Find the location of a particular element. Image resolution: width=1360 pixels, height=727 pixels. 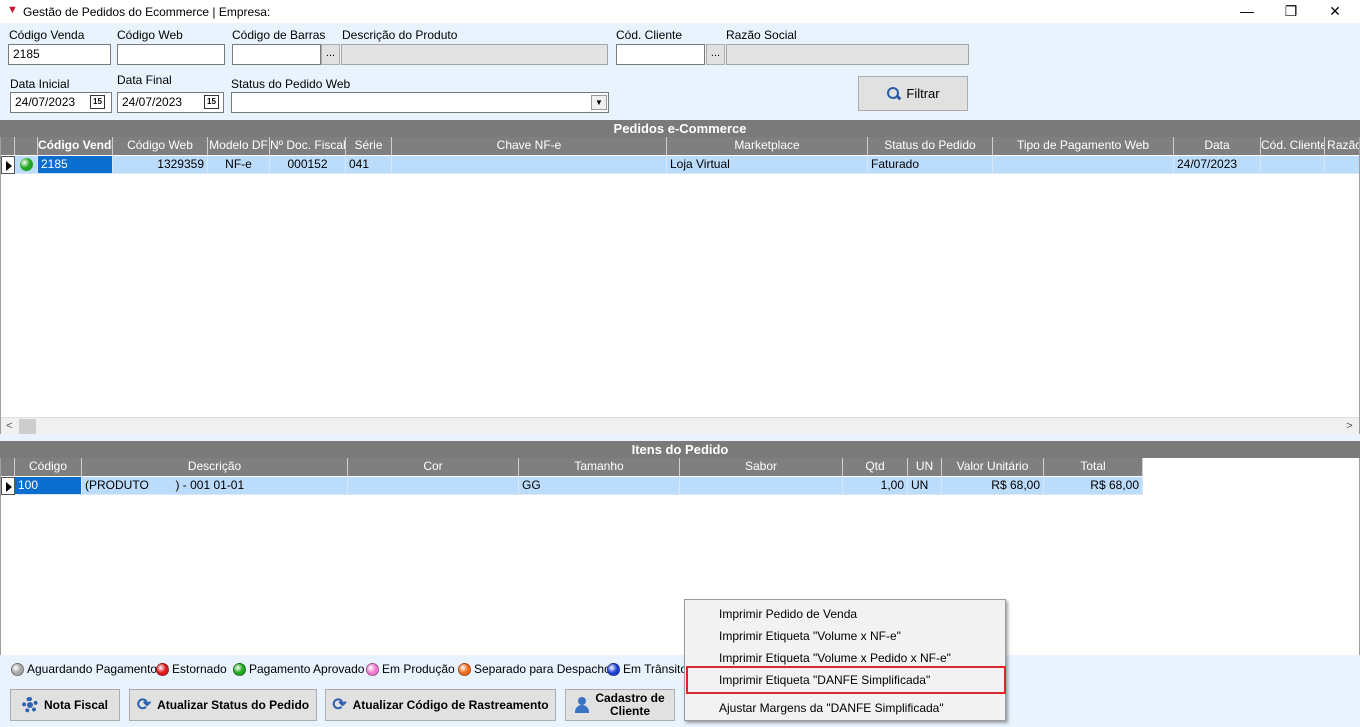

menu-item-ajustar-margens: Ajustar Margens da "DANFE Simplificada" is located at coordinates (831, 708).